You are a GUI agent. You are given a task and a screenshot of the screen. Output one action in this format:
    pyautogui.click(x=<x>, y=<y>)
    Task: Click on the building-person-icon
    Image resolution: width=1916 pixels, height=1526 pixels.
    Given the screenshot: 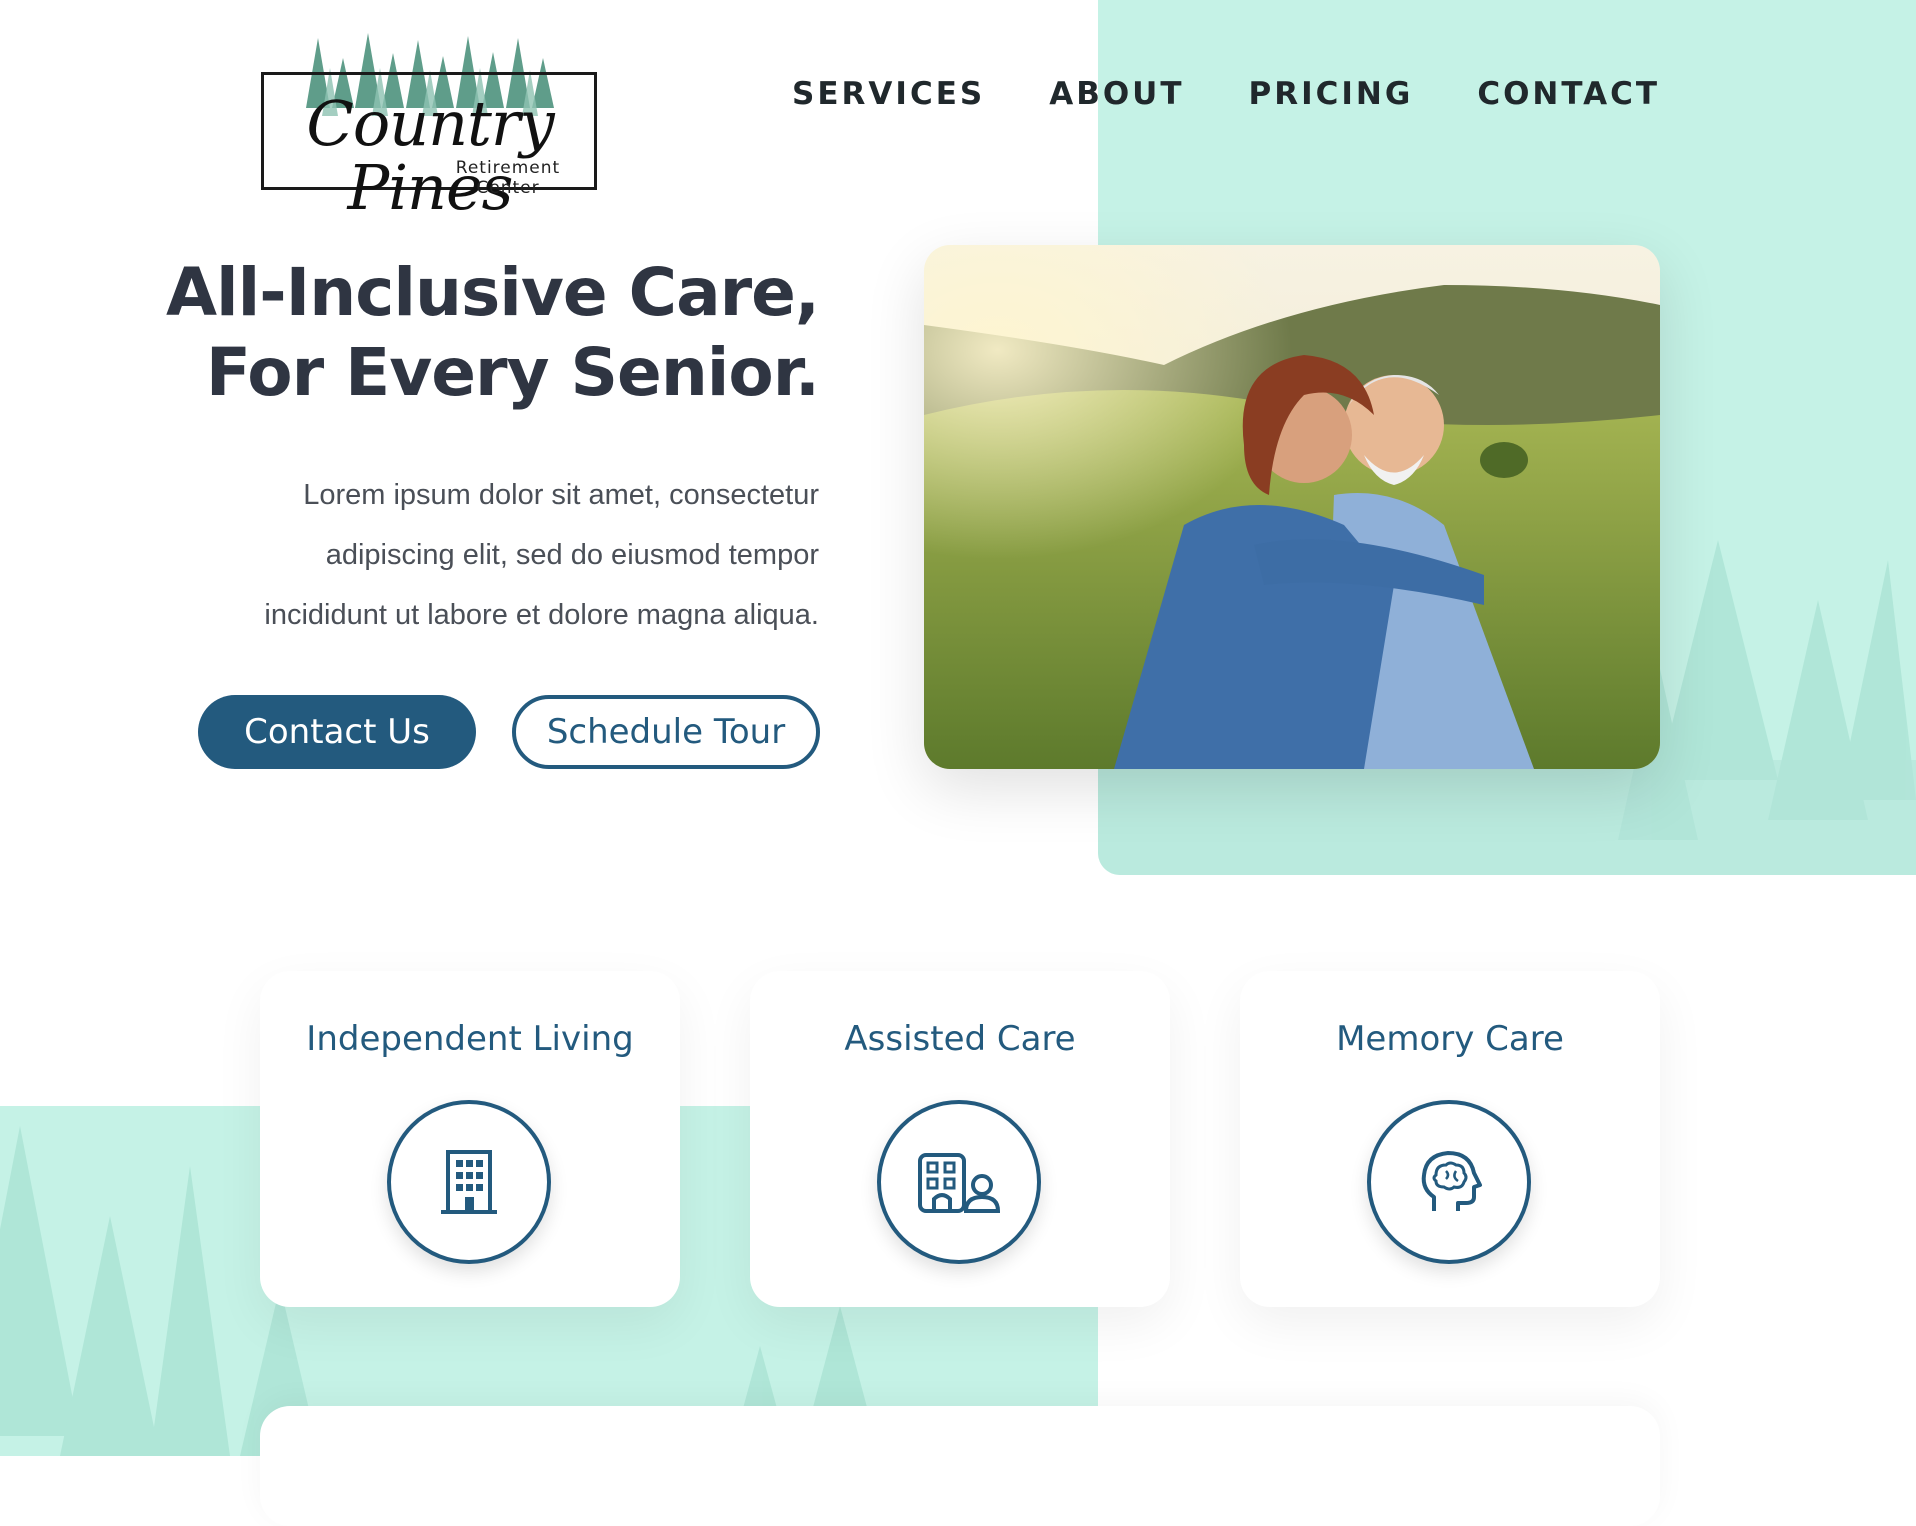 What is the action you would take?
    pyautogui.click(x=959, y=1182)
    